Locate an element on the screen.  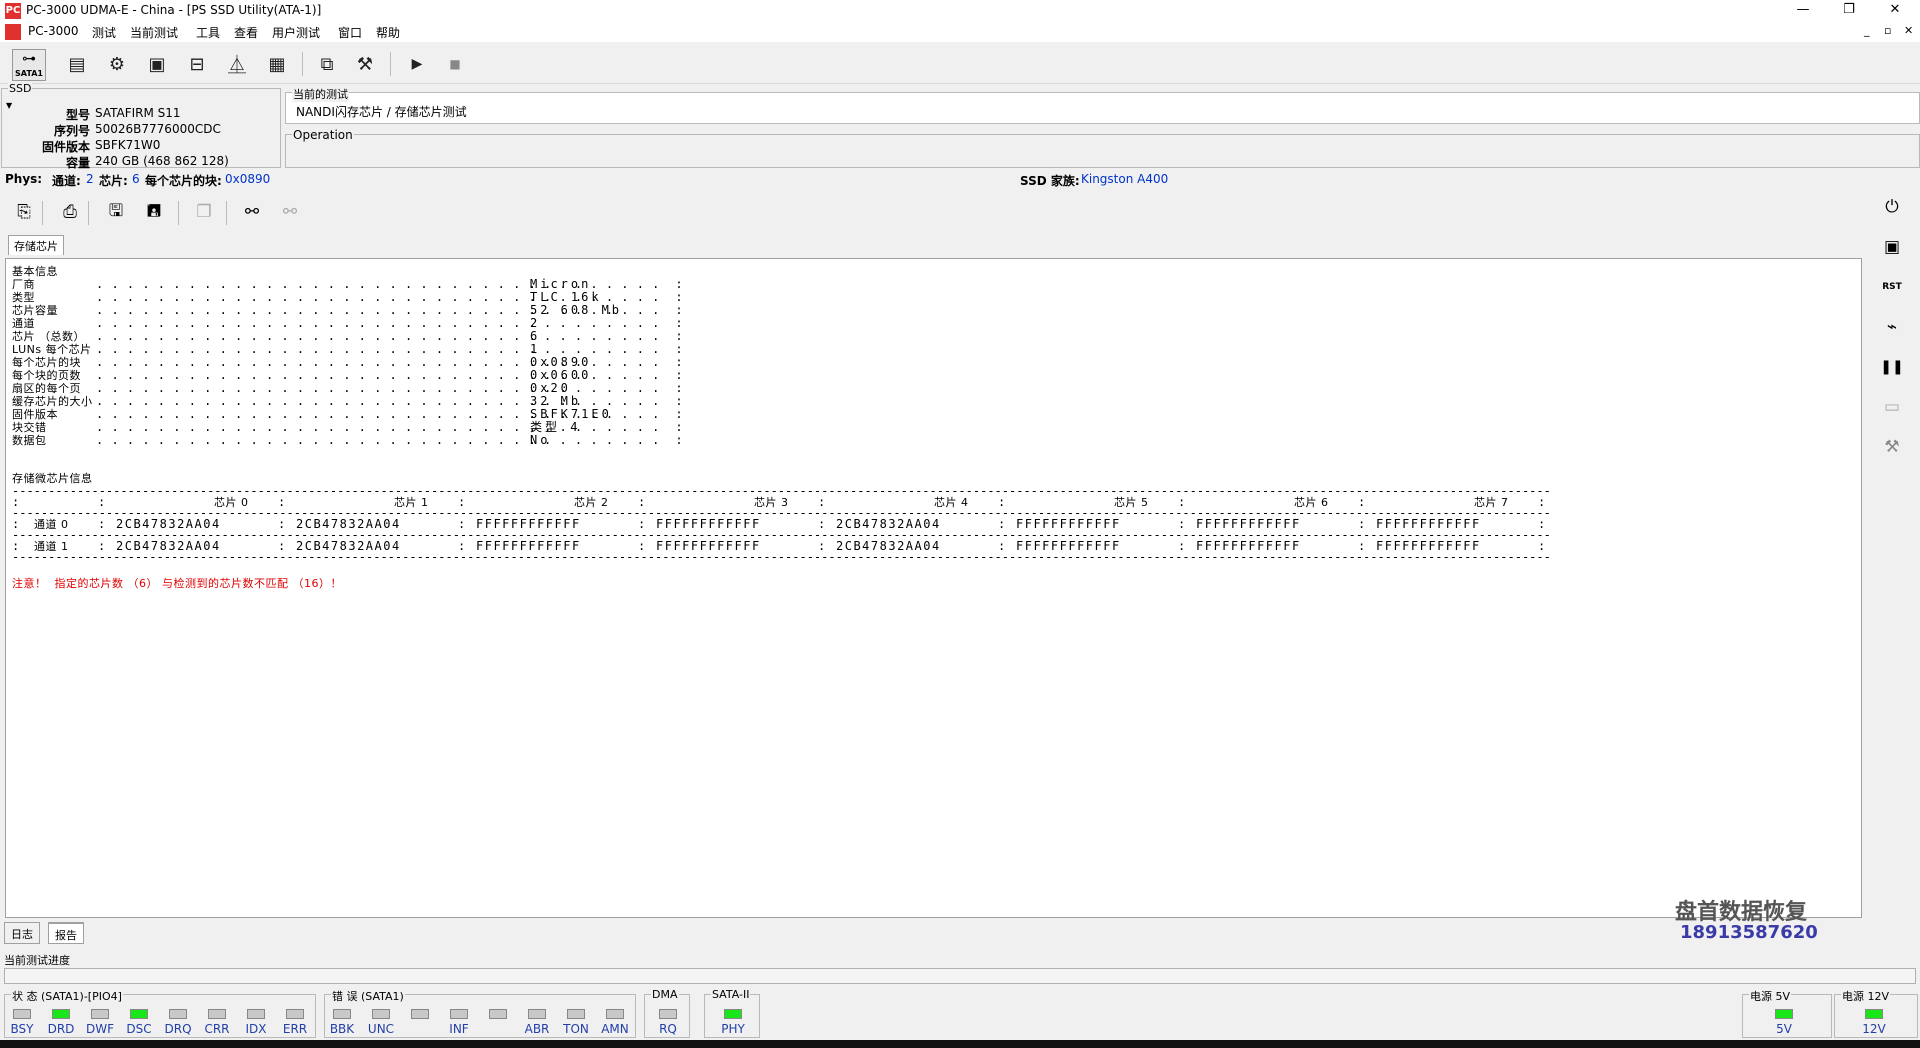
blocks-value: 0x0890 is located at coordinates (248, 179).